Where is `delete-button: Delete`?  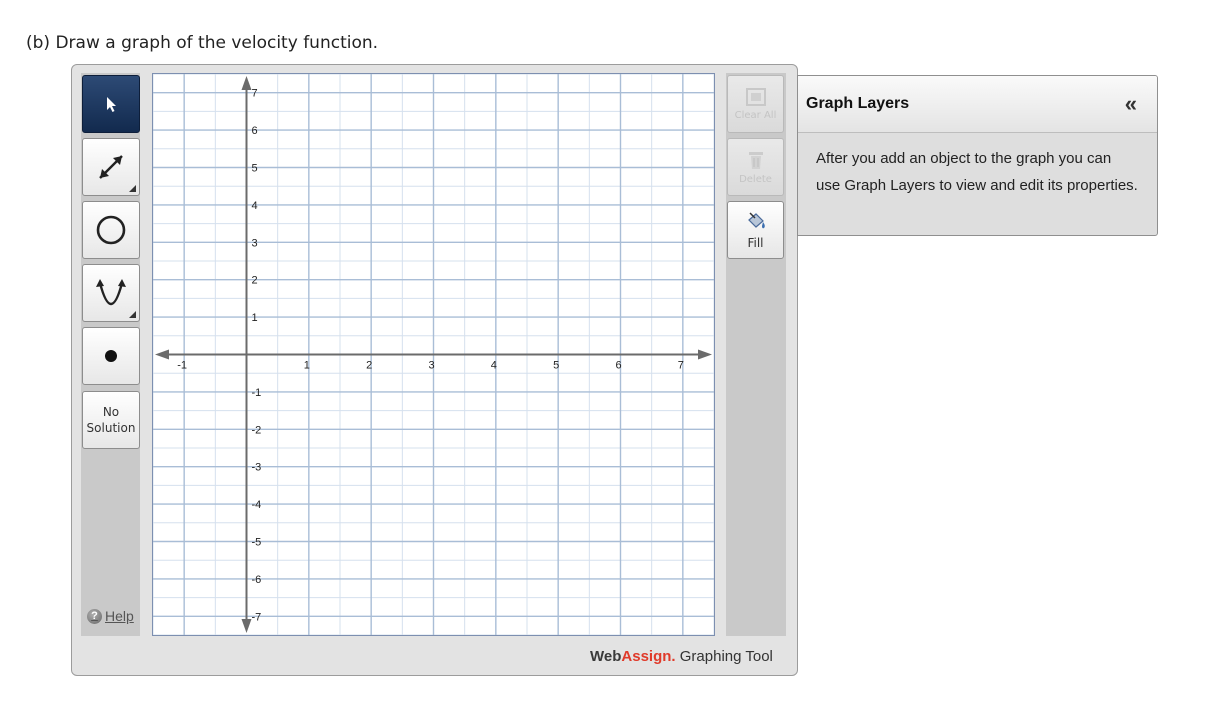
delete-button: Delete is located at coordinates (755, 167).